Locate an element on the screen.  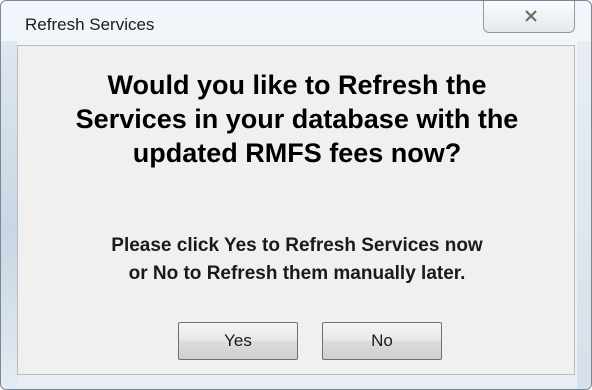
close-button is located at coordinates (529, 17).